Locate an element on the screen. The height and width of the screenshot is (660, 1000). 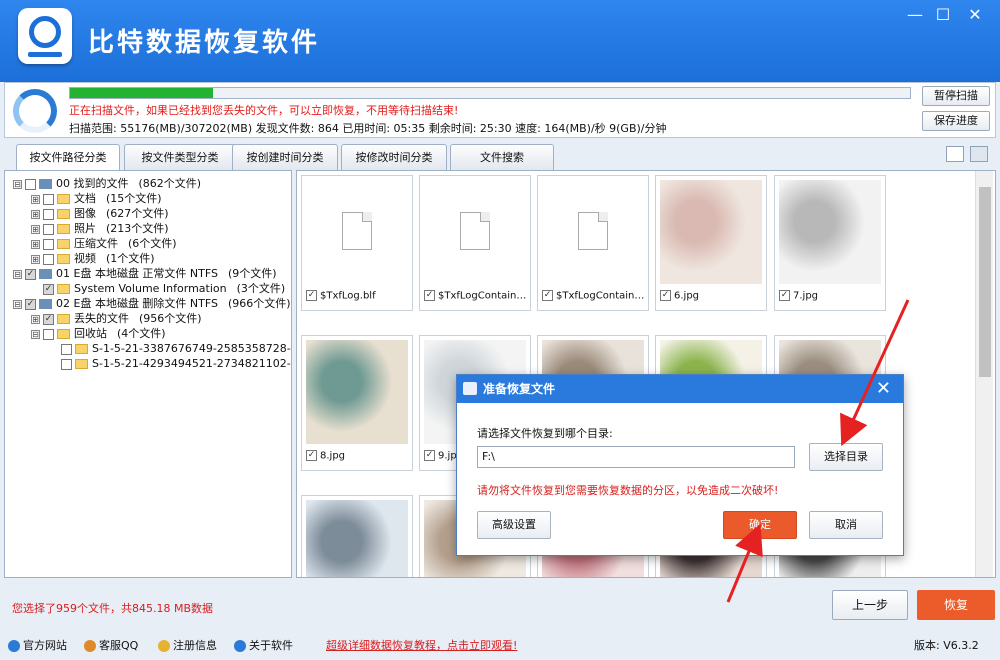
tree-item-count: (4个文件) is located at coordinates (141, 333).